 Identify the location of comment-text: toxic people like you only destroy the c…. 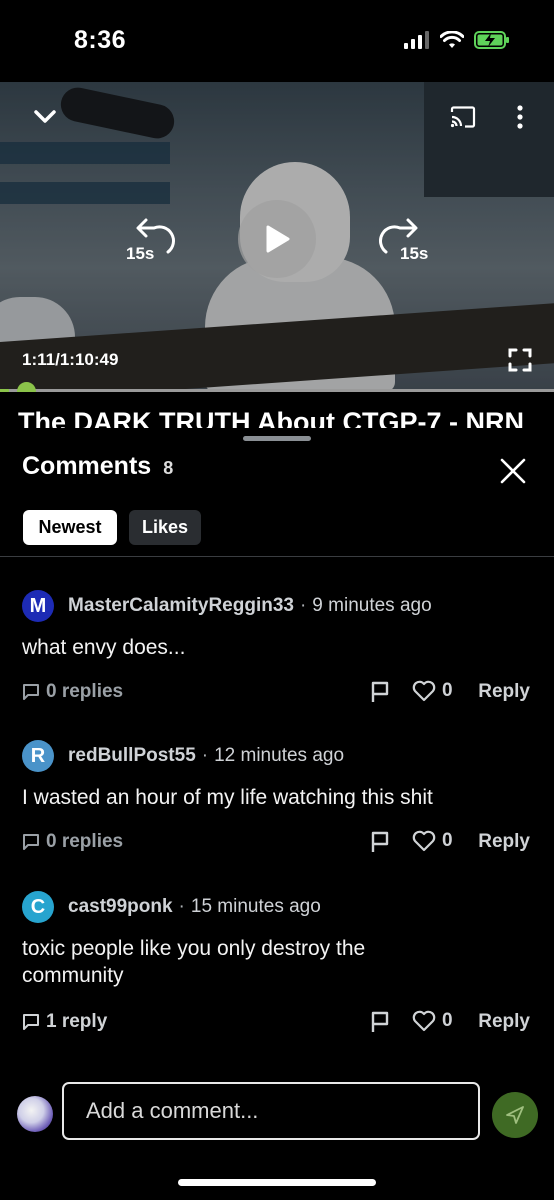
(194, 962).